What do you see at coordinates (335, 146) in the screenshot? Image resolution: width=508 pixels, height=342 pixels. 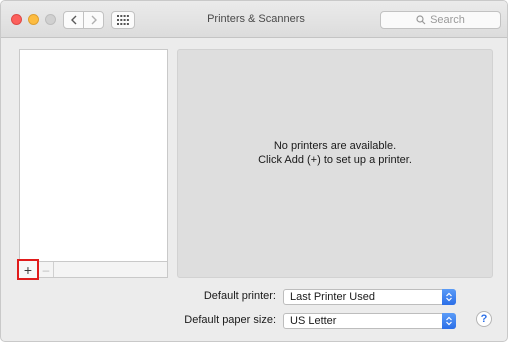 I see `empty-state-line-1: No printers are available.` at bounding box center [335, 146].